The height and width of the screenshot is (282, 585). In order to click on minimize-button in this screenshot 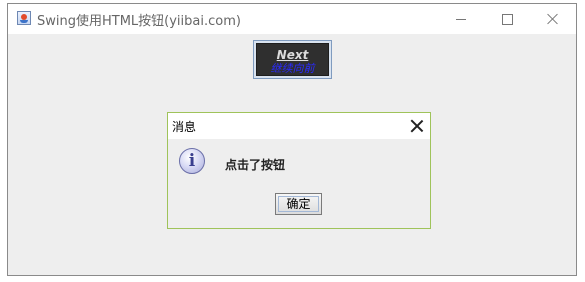, I will do `click(461, 19)`.